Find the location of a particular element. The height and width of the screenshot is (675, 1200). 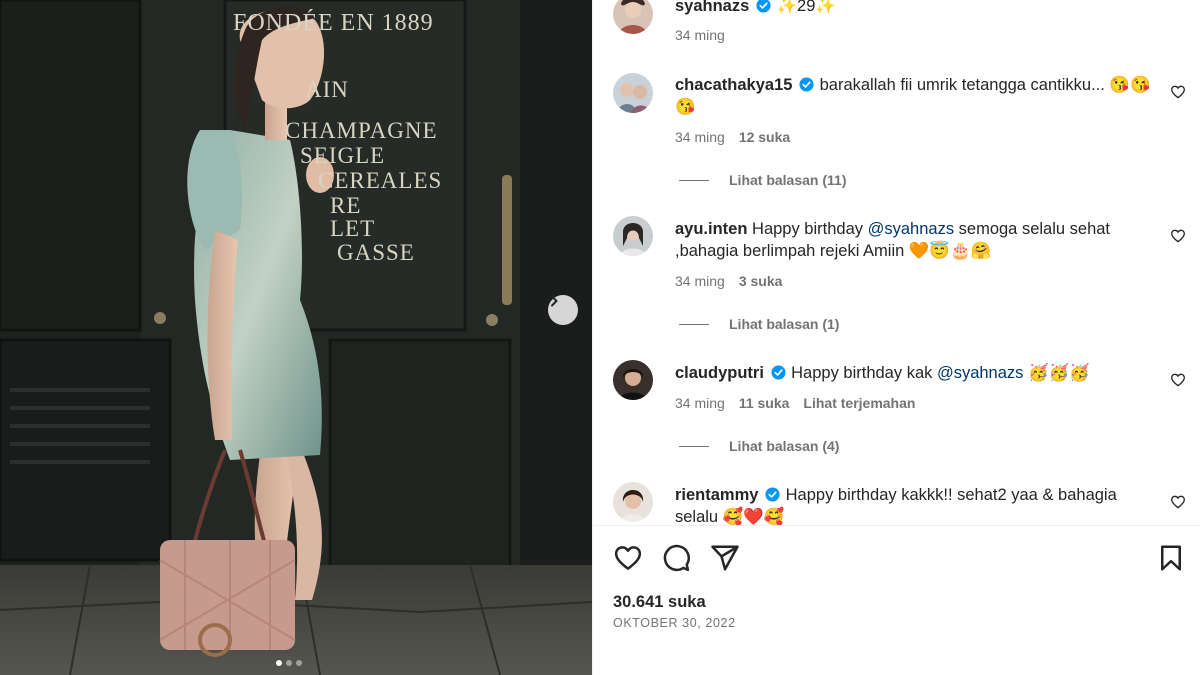

caption-meta: 34 ming is located at coordinates (700, 35).